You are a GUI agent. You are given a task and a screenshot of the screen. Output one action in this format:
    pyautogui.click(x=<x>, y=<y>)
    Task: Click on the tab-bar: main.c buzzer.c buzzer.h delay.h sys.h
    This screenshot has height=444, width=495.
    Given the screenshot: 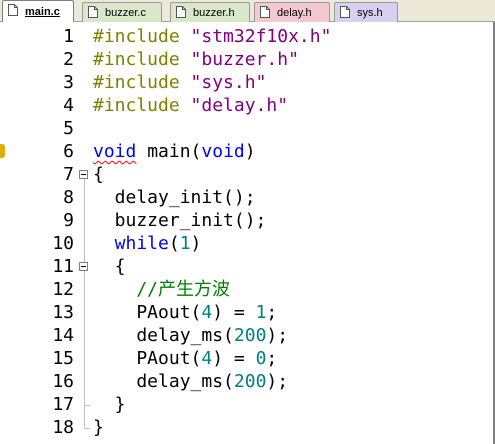 What is the action you would take?
    pyautogui.click(x=247, y=11)
    